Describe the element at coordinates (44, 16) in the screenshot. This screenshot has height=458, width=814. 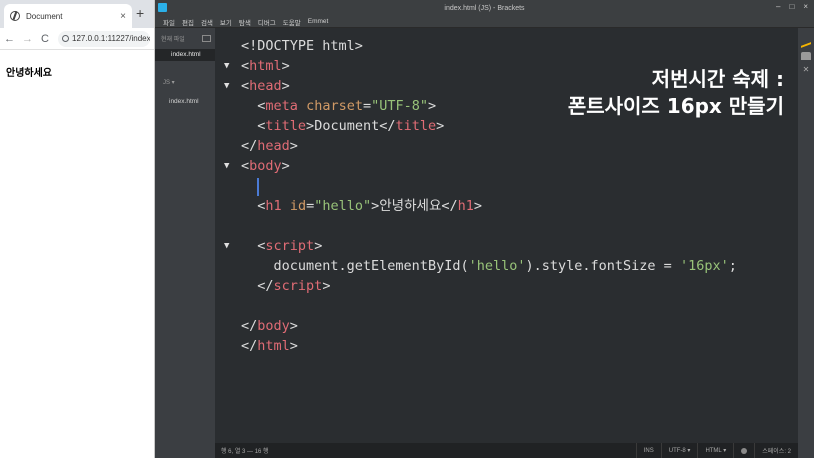
I see `tab-title: Document` at that location.